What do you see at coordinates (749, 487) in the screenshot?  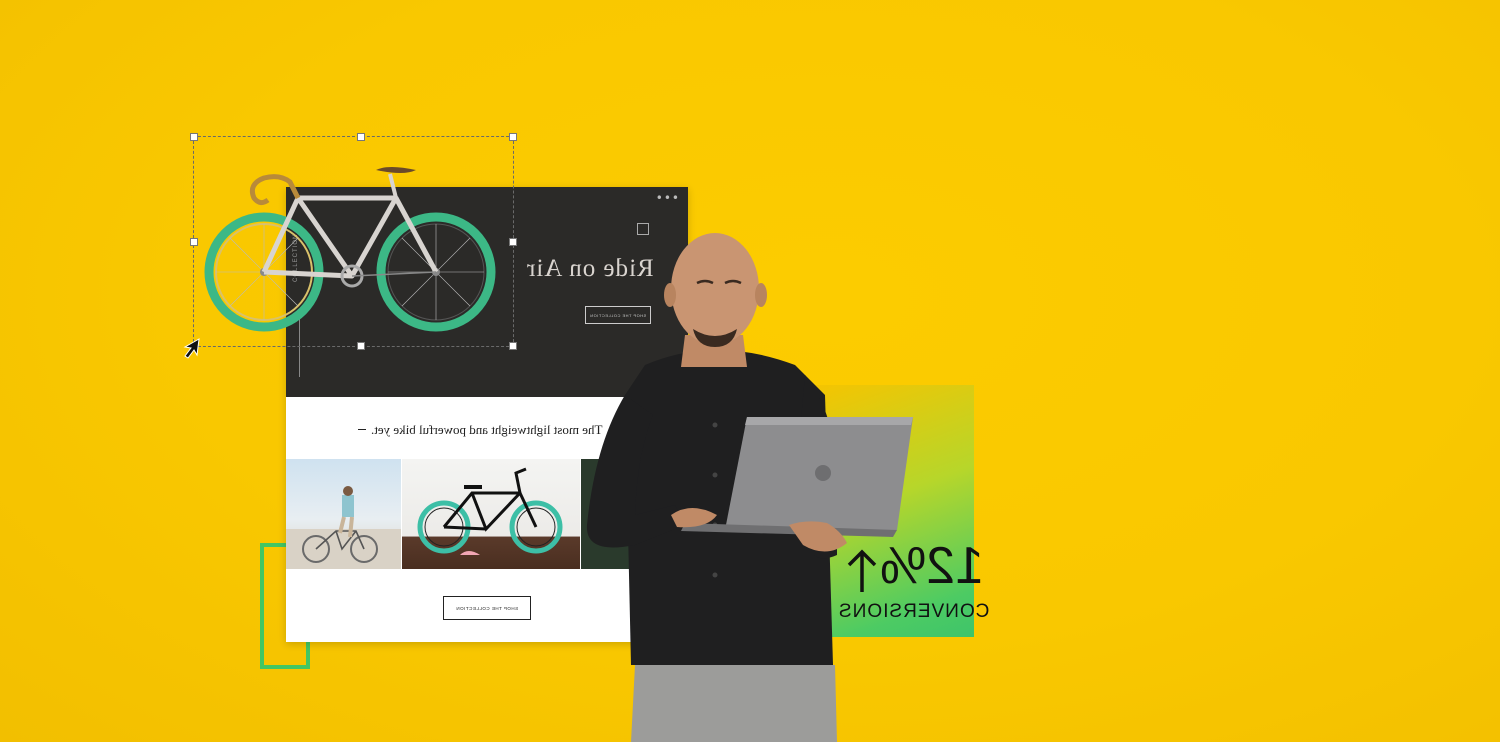 I see `person-with-laptop` at bounding box center [749, 487].